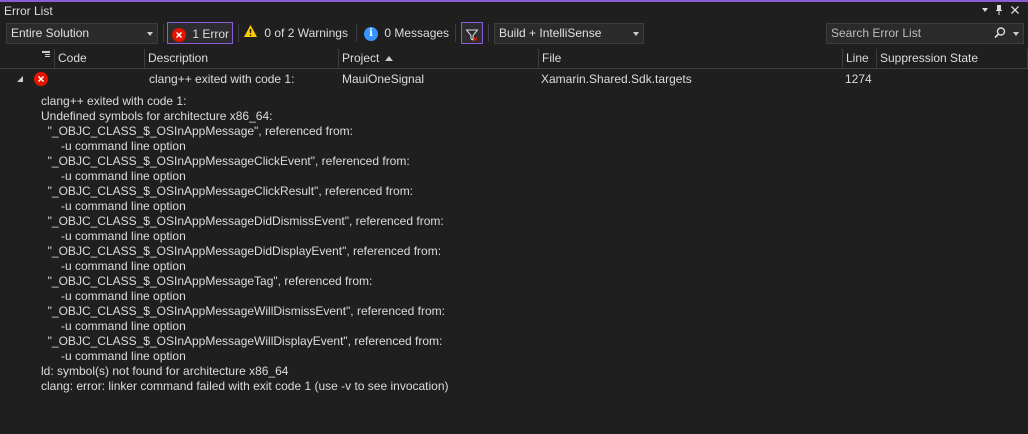 The height and width of the screenshot is (434, 1028). Describe the element at coordinates (859, 58) in the screenshot. I see `column-header-line: Line` at that location.